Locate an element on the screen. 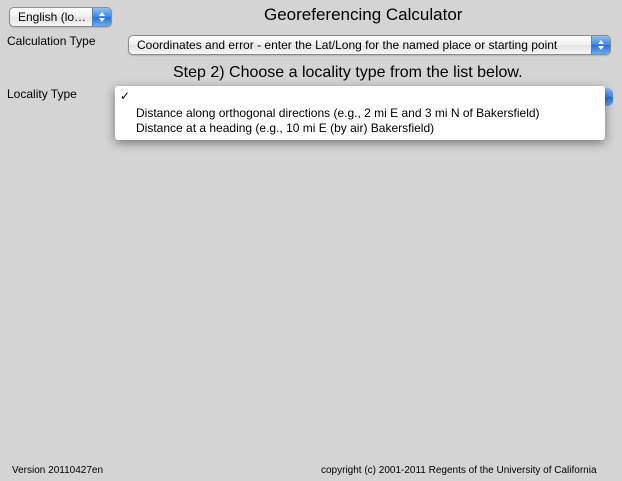 Image resolution: width=622 pixels, height=481 pixels. version-text: Version 20110427en is located at coordinates (58, 470).